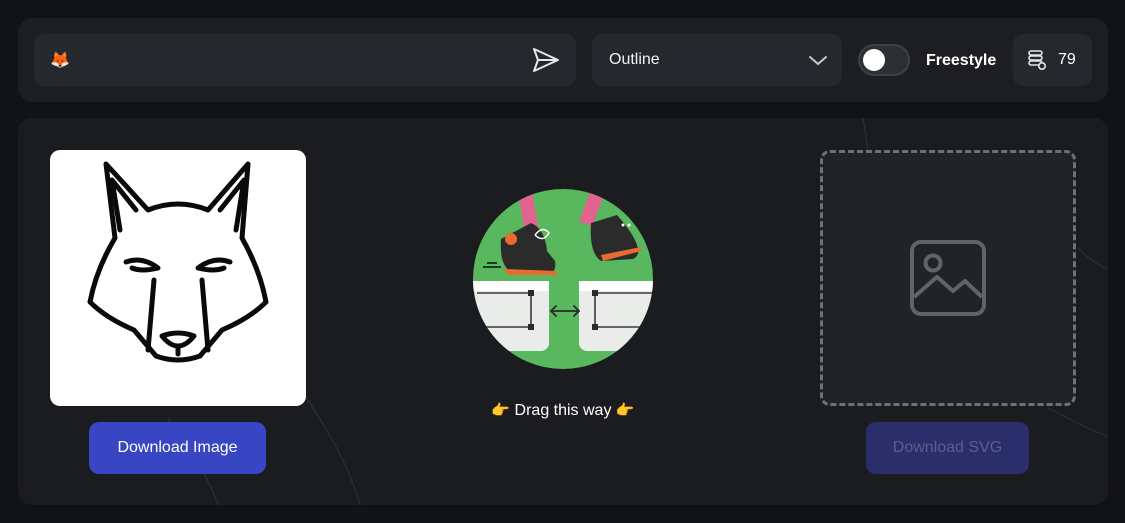  I want to click on style-select-value: Outline, so click(634, 59).